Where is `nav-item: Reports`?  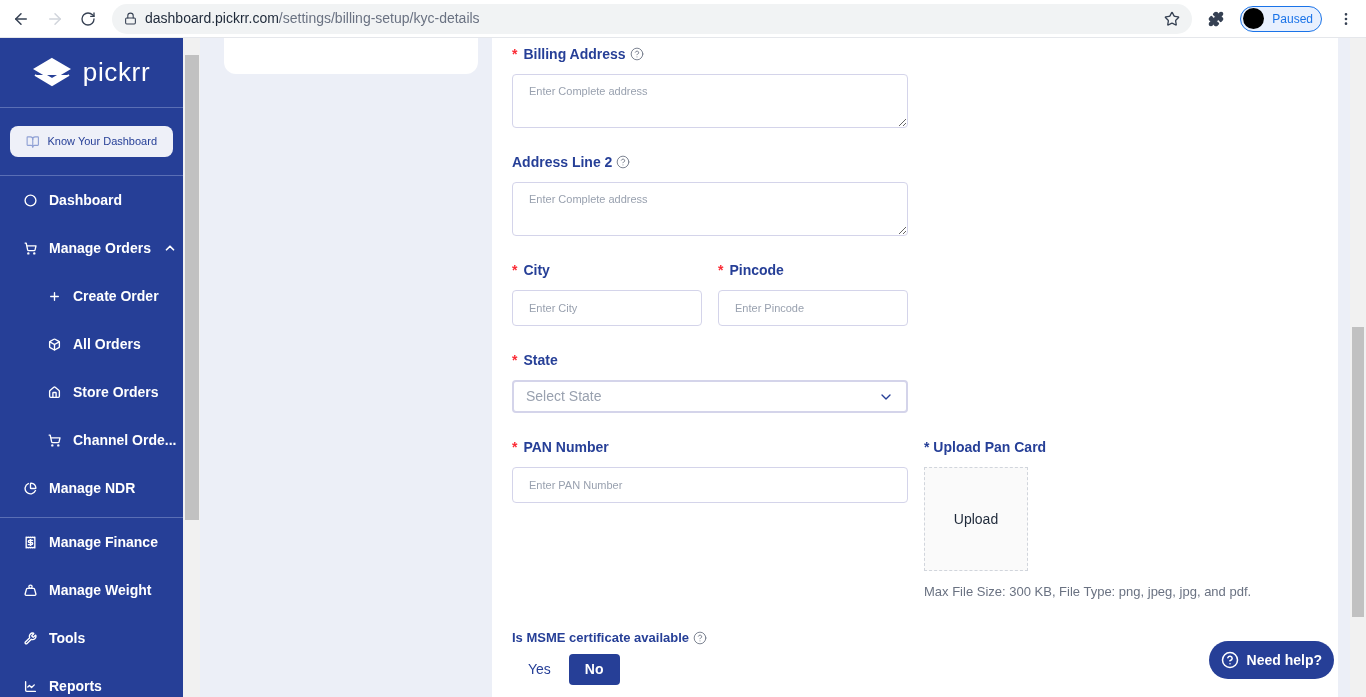
nav-item: Reports is located at coordinates (91, 679).